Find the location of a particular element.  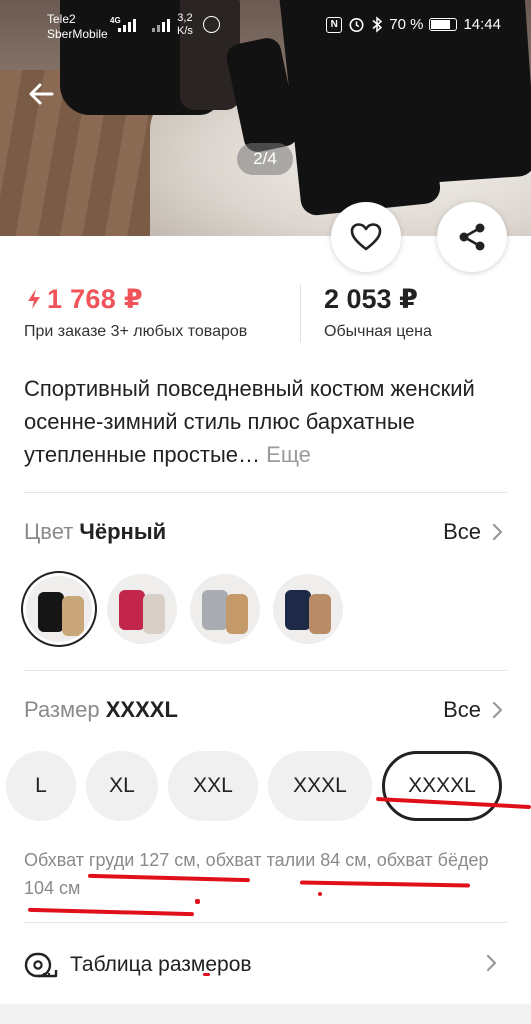

whatsapp-icon is located at coordinates (211, 24).